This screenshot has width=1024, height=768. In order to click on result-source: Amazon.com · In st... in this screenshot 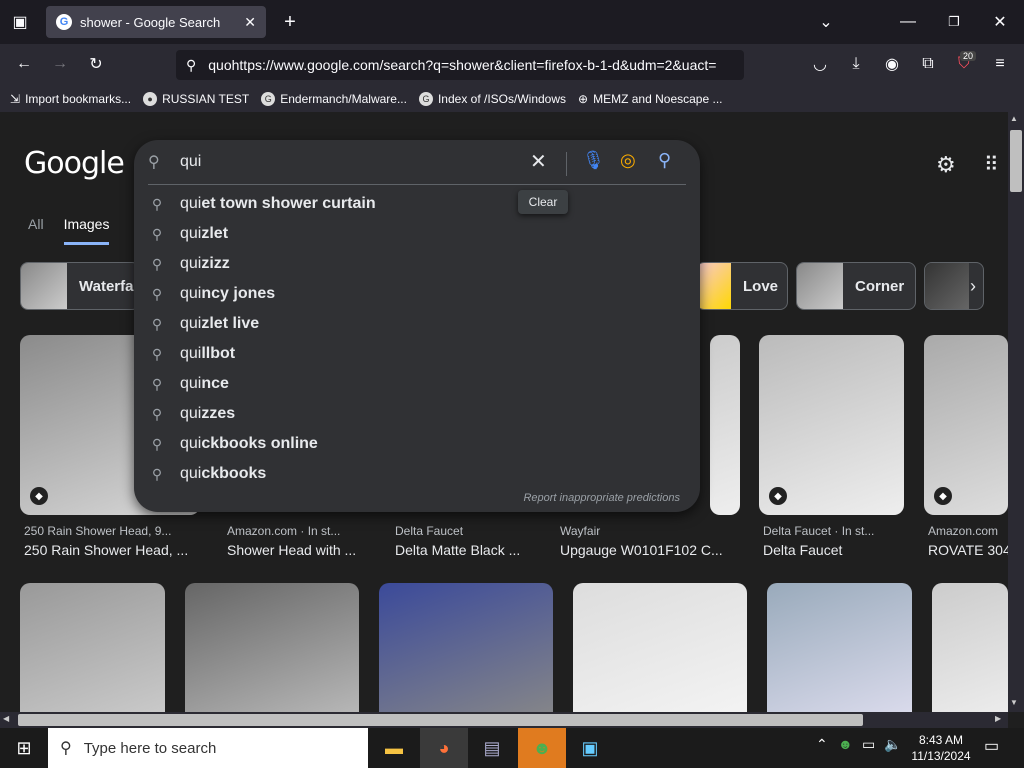, I will do `click(284, 531)`.